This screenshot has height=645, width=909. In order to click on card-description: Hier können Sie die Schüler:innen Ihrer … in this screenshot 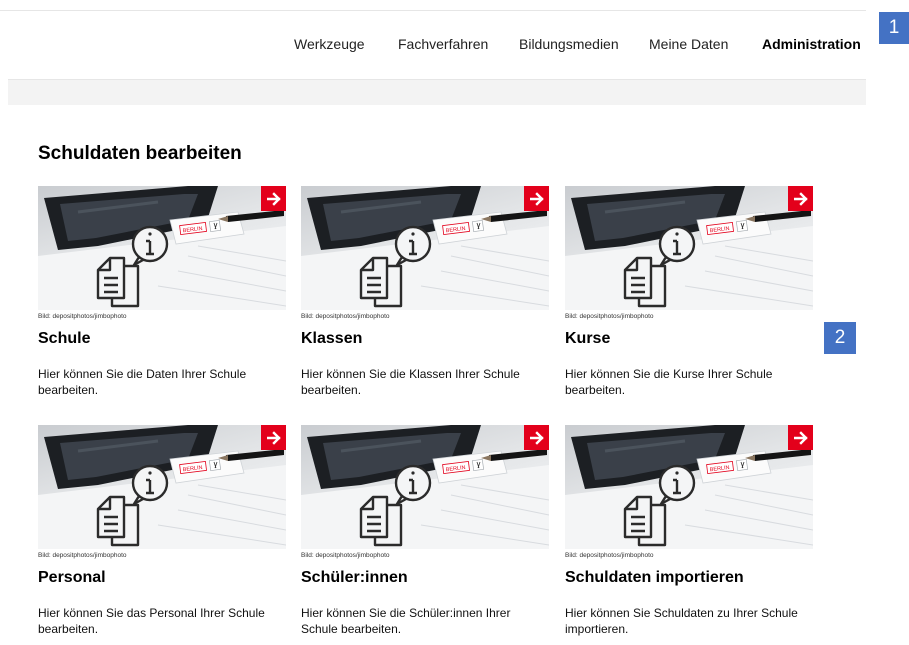, I will do `click(406, 621)`.